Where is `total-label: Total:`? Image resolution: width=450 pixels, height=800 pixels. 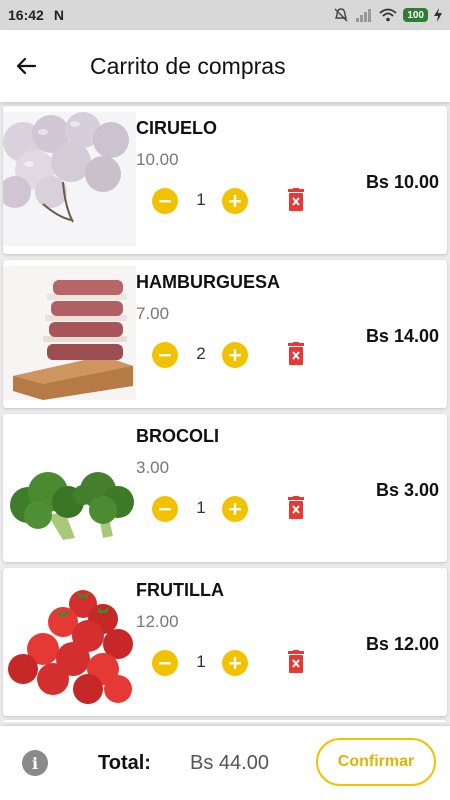
total-label: Total: is located at coordinates (124, 763).